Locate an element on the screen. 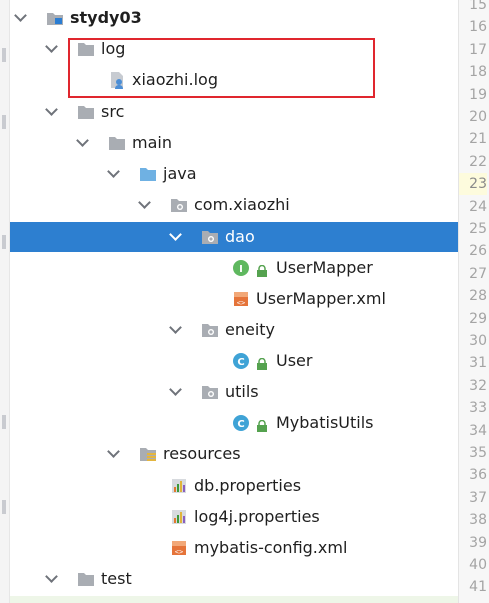 This screenshot has height=603, width=489. tree-item: db.properties is located at coordinates (234, 486).